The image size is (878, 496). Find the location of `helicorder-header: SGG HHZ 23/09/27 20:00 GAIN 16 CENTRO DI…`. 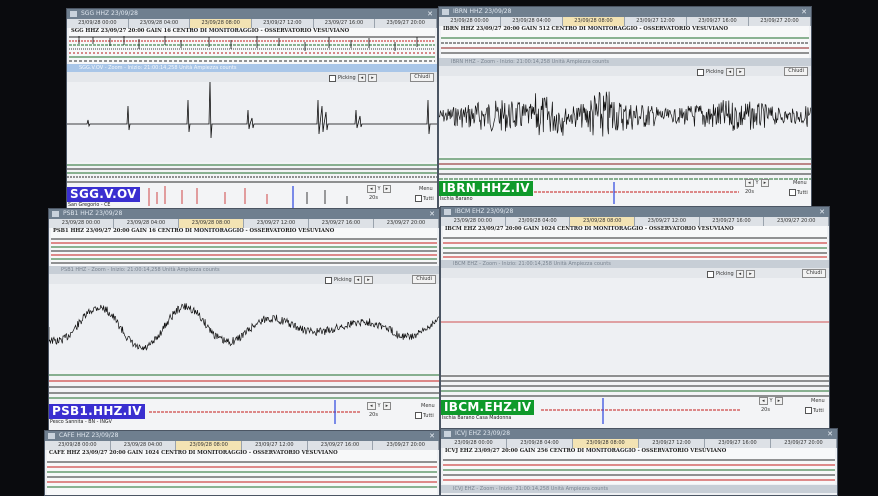

helicorder-header: SGG HHZ 23/09/27 20:00 GAIN 16 CENTRO DI… is located at coordinates (210, 31).